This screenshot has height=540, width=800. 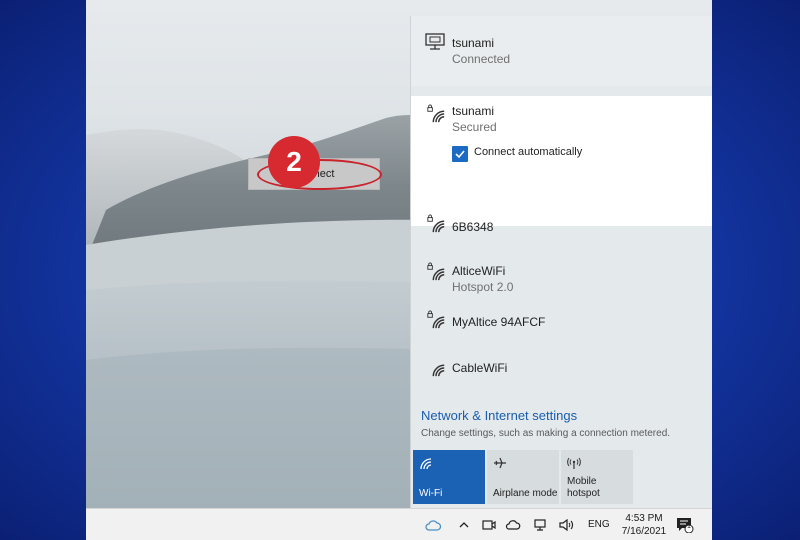 What do you see at coordinates (435, 41) in the screenshot?
I see `ethernet-icon` at bounding box center [435, 41].